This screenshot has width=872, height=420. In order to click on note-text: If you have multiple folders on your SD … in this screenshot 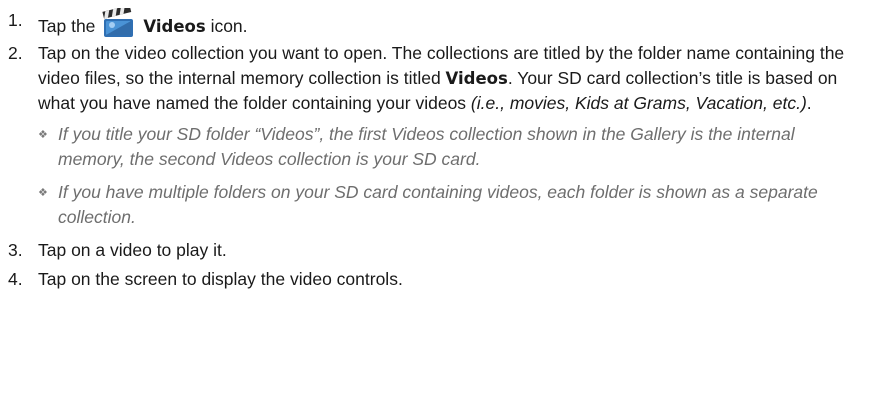, I will do `click(438, 204)`.